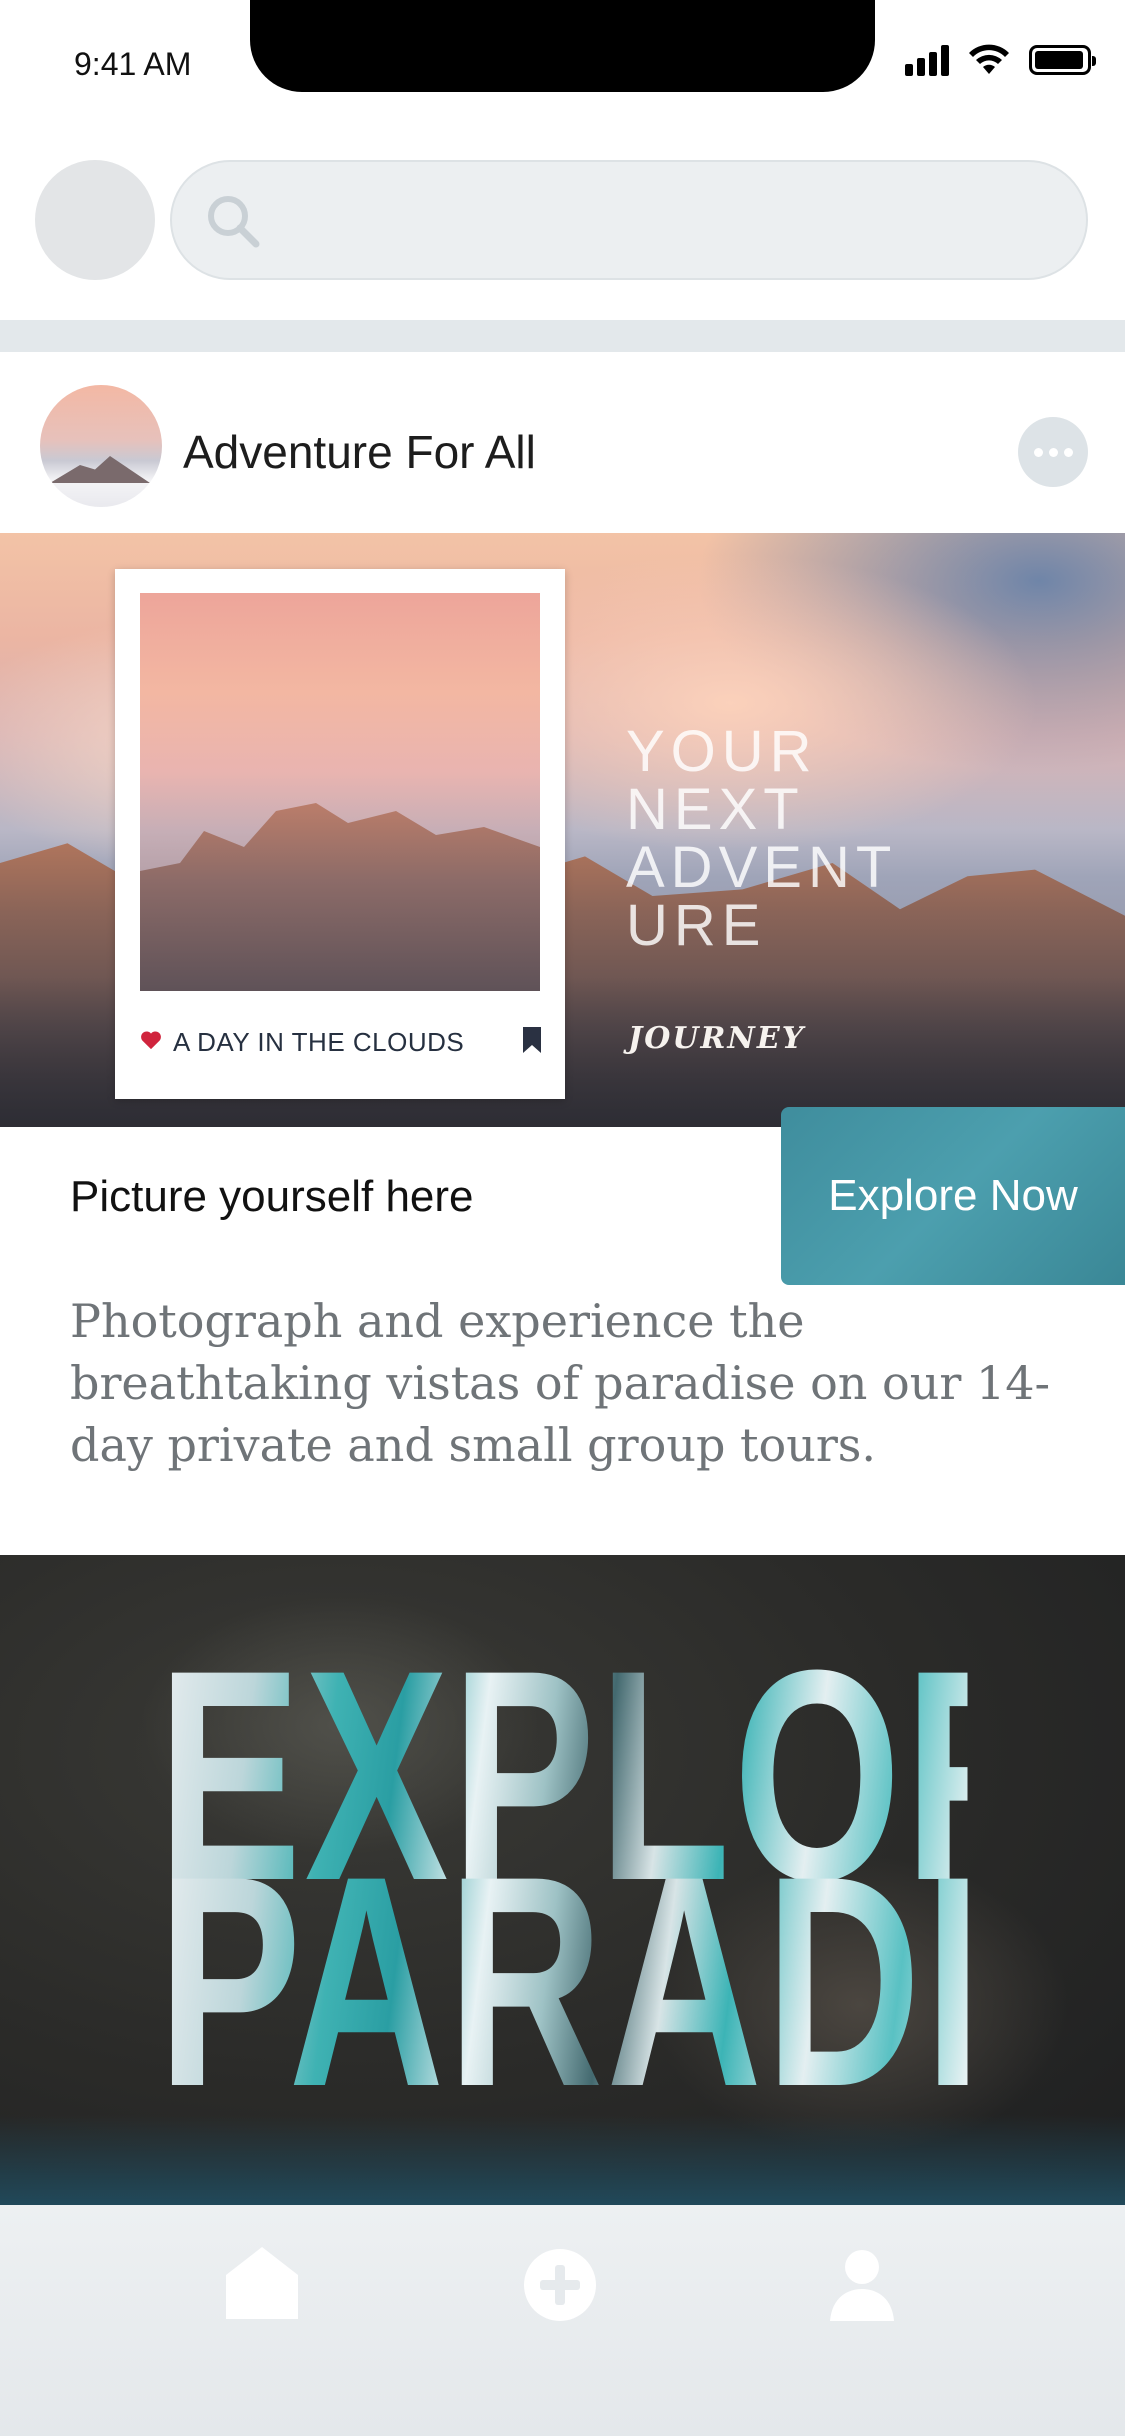 The width and height of the screenshot is (1125, 2436). I want to click on polaroid-photo, so click(340, 792).